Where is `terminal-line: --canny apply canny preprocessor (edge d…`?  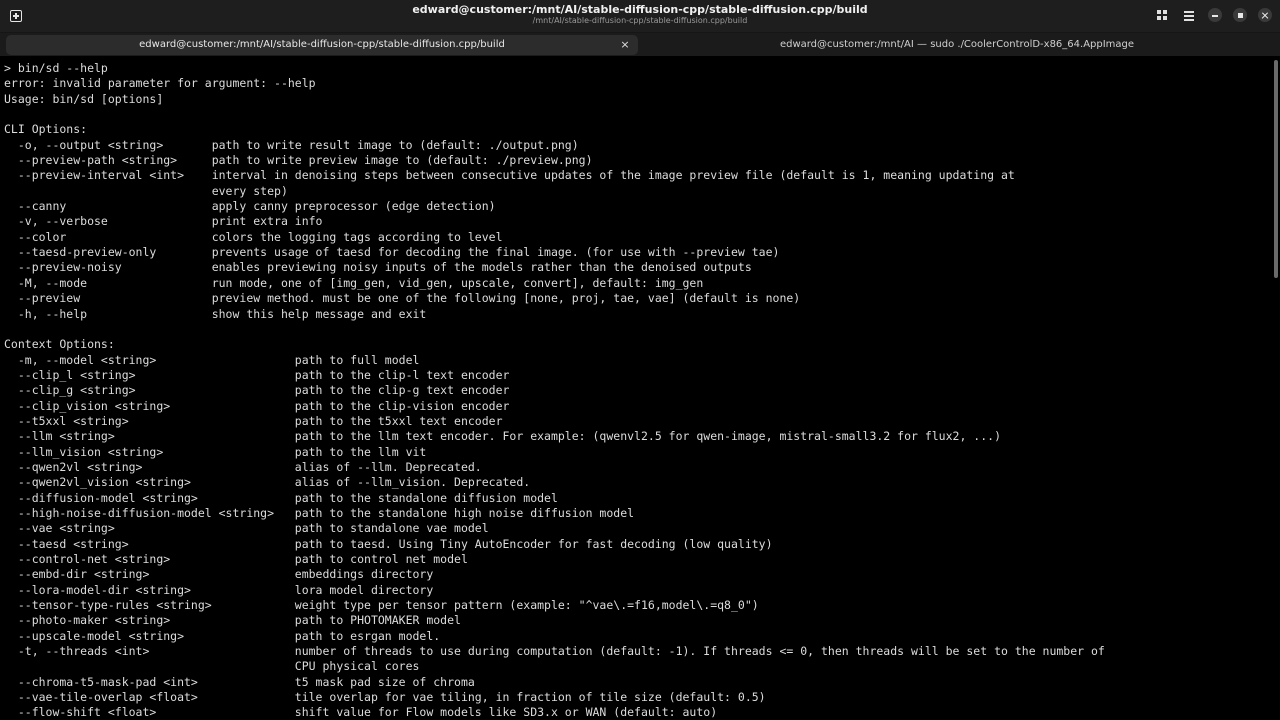
terminal-line: --canny apply canny preprocessor (edge d… is located at coordinates (250, 206).